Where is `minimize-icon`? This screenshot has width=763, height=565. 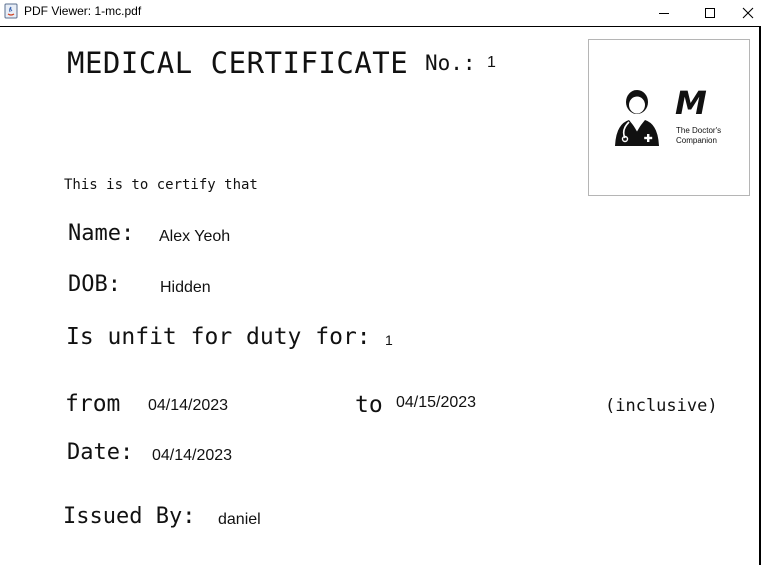 minimize-icon is located at coordinates (664, 13).